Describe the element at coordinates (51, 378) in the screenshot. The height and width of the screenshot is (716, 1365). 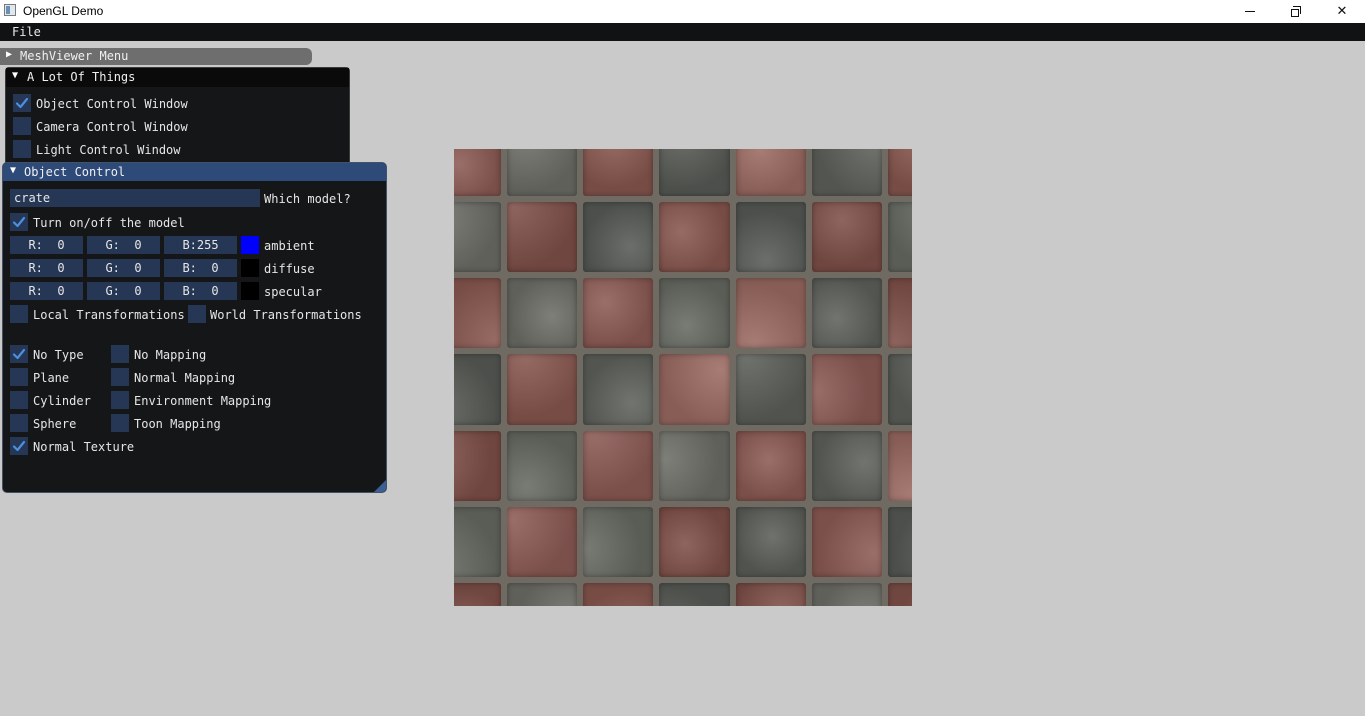
I see `plane-label: Plane` at that location.